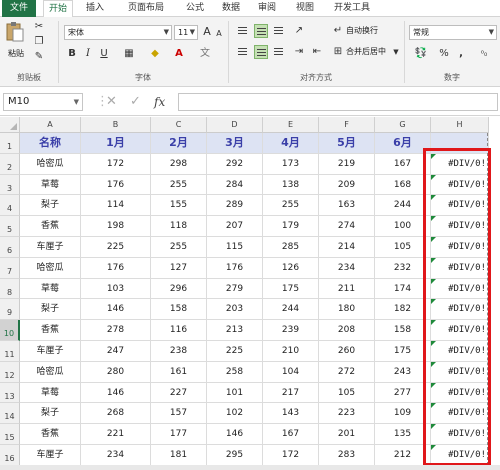 This screenshot has width=500, height=470. Describe the element at coordinates (15, 33) in the screenshot. I see `paste-button` at that location.